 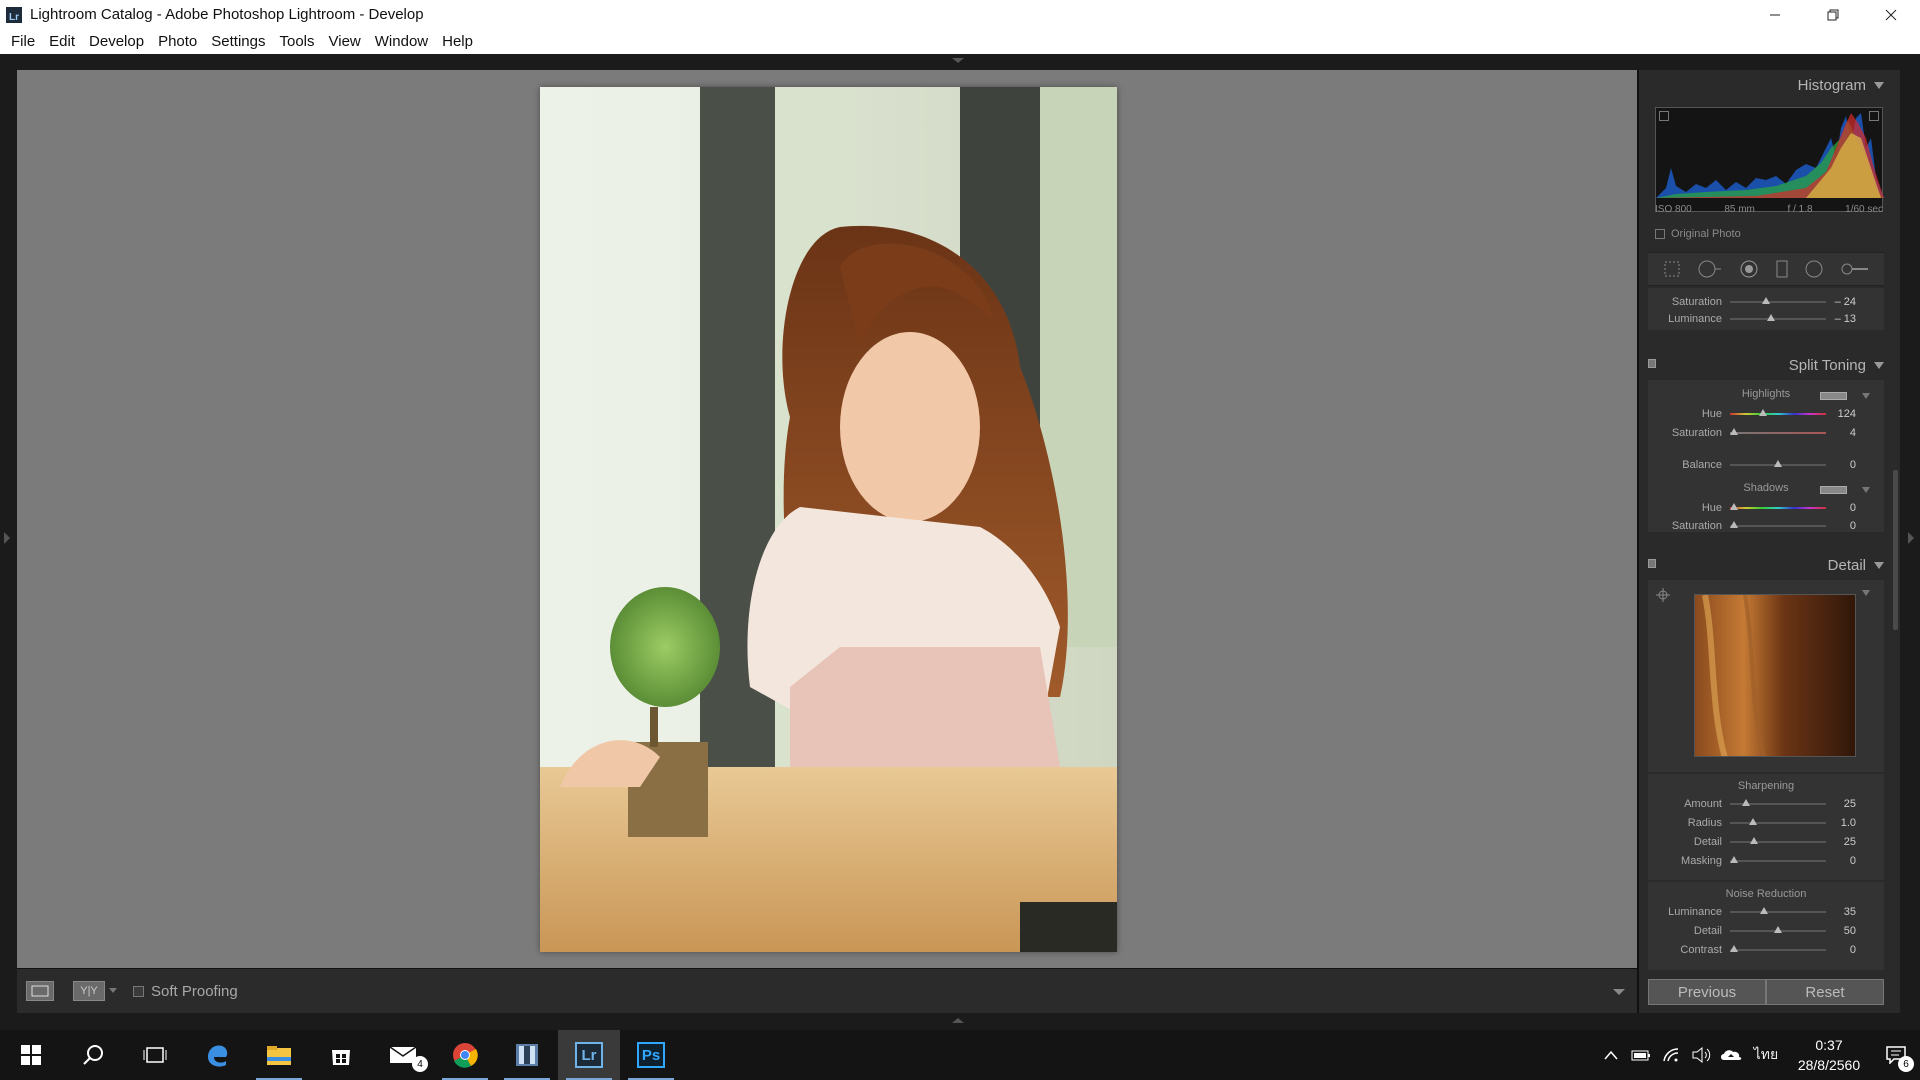 I want to click on highlights-hue-row: Hue 124, so click(x=1766, y=413).